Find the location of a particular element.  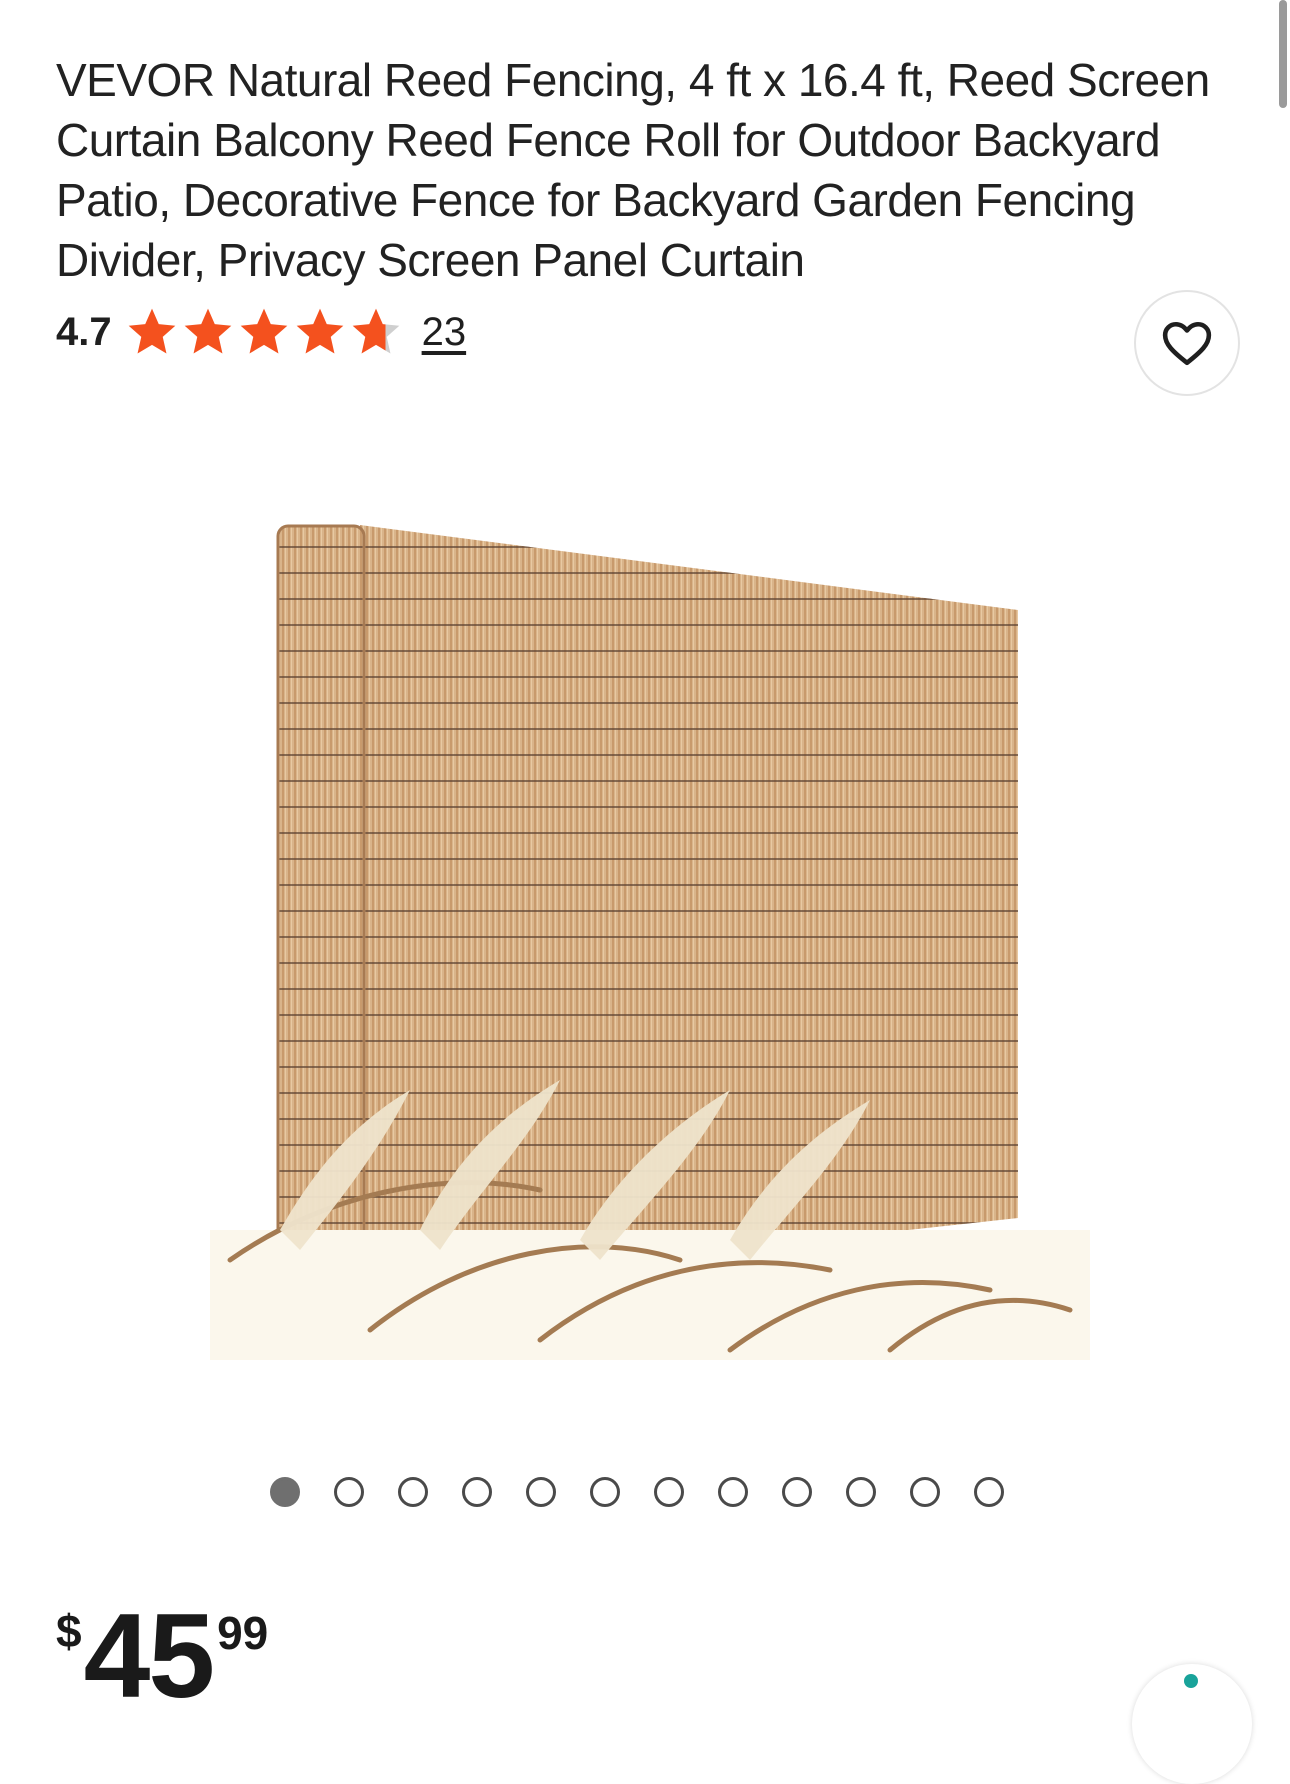

price: $ 45 99 is located at coordinates (162, 1656).